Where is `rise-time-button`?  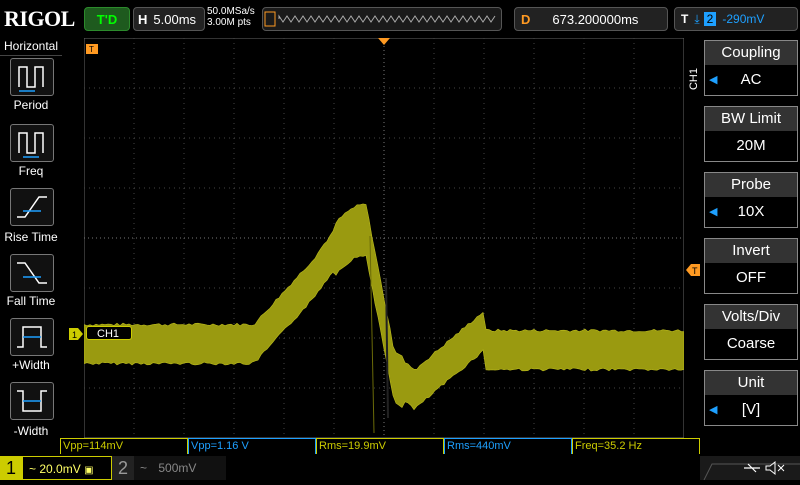 rise-time-button is located at coordinates (32, 207).